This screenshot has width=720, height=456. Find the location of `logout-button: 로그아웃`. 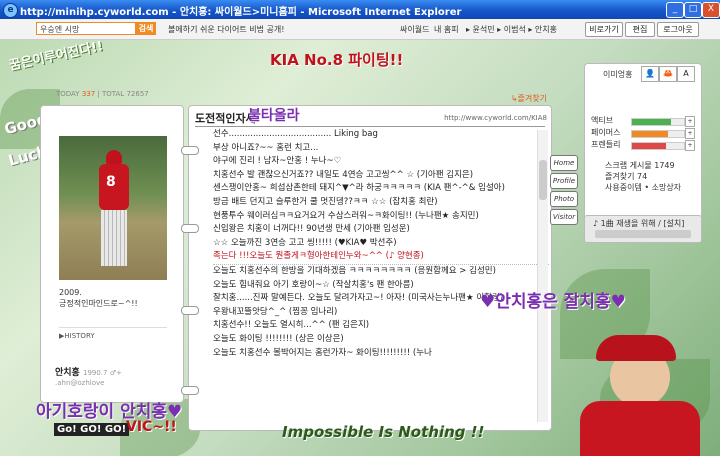

logout-button: 로그아웃 is located at coordinates (678, 29).